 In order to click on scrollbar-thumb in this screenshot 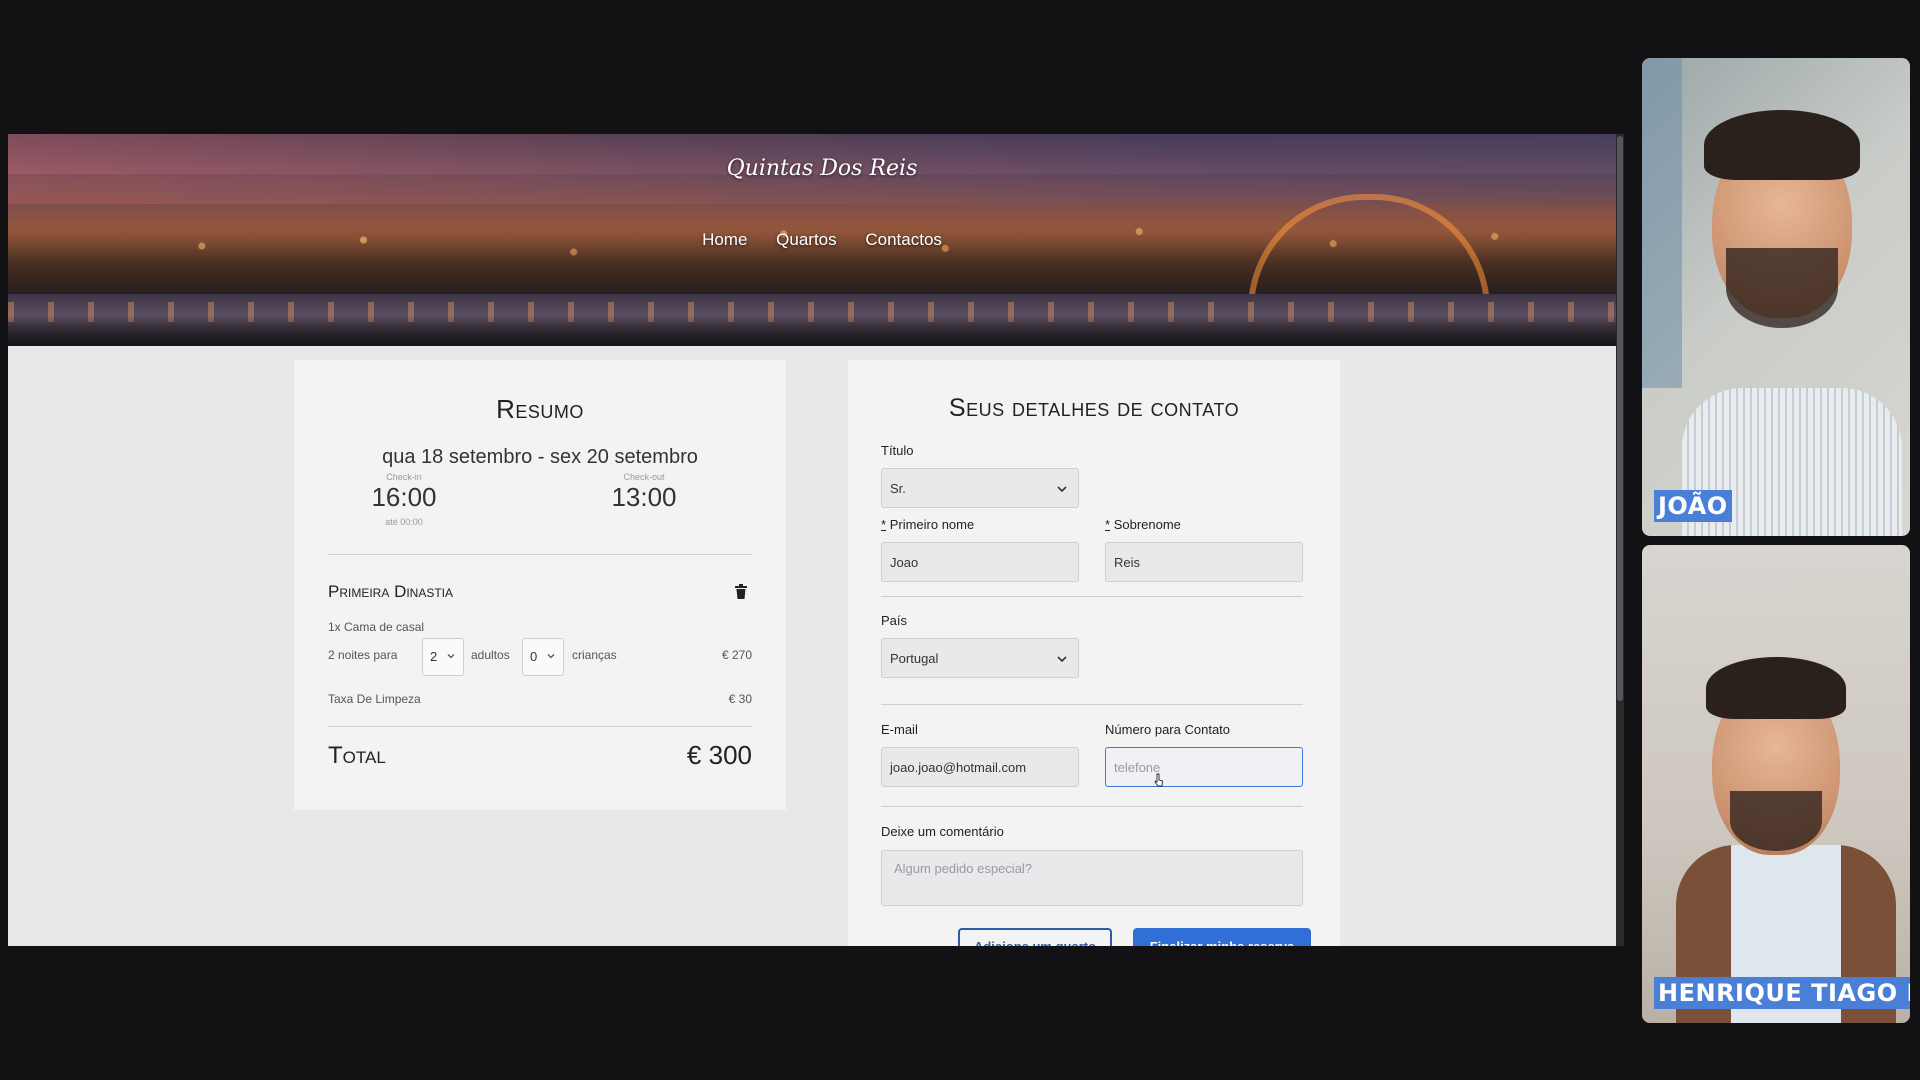, I will do `click(1620, 418)`.